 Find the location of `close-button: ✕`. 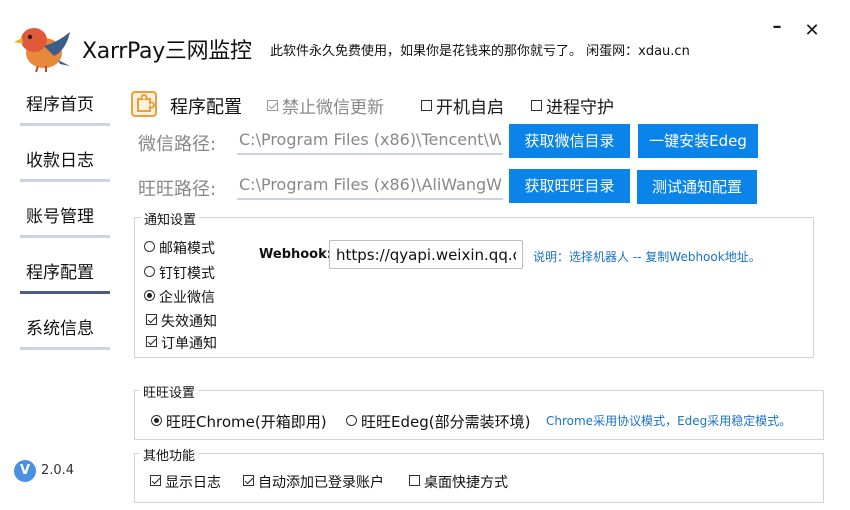

close-button: ✕ is located at coordinates (812, 31).